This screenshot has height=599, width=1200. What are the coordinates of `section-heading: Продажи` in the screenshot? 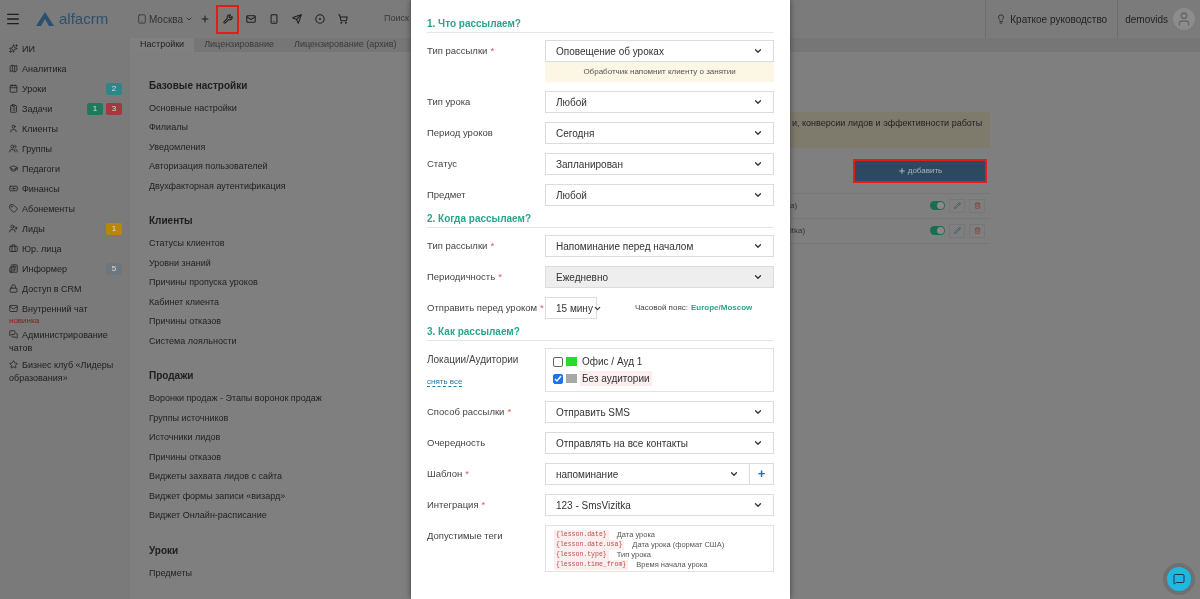 It's located at (172, 376).